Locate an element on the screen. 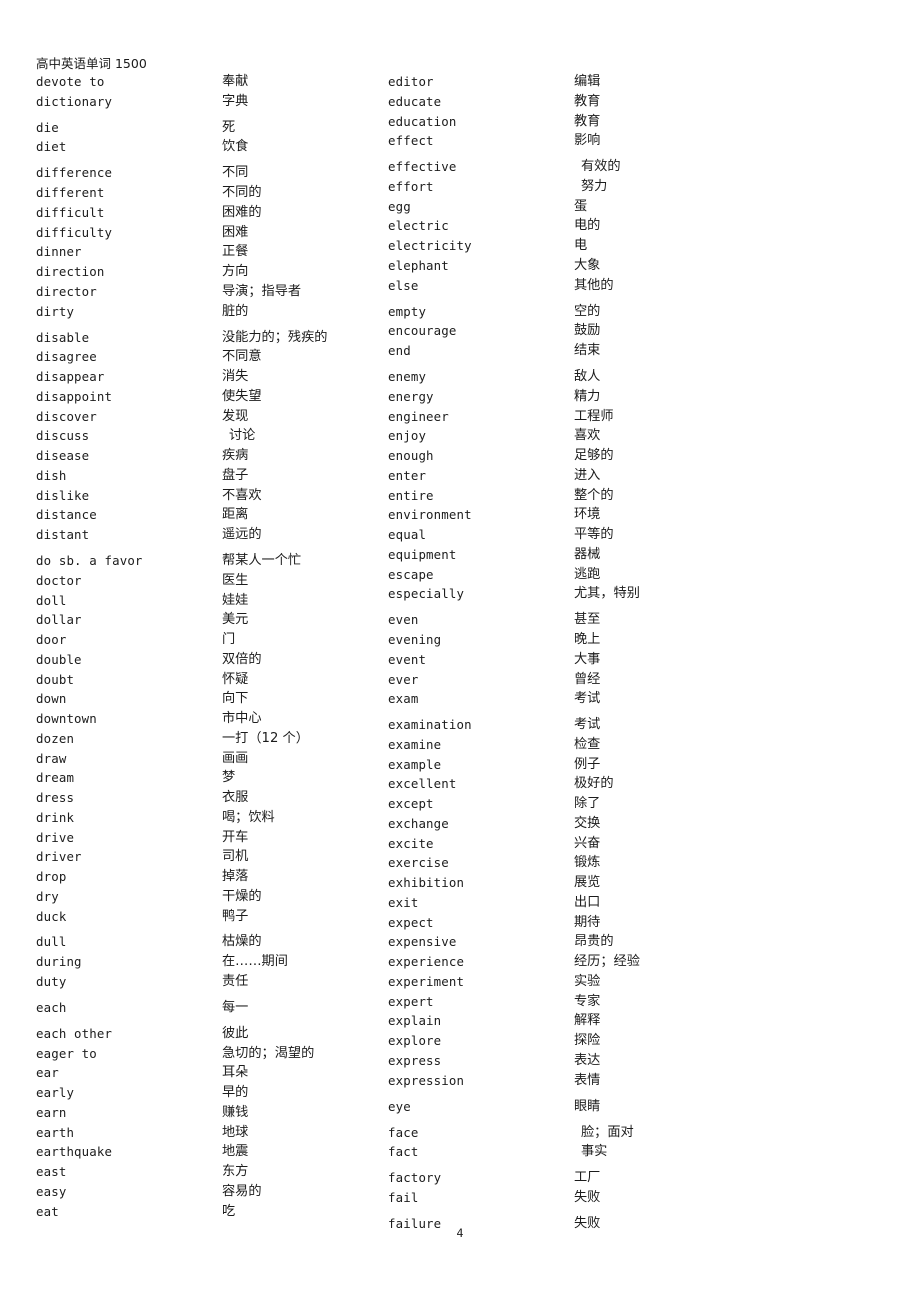  entry-gloss: 地球 is located at coordinates (235, 1132).